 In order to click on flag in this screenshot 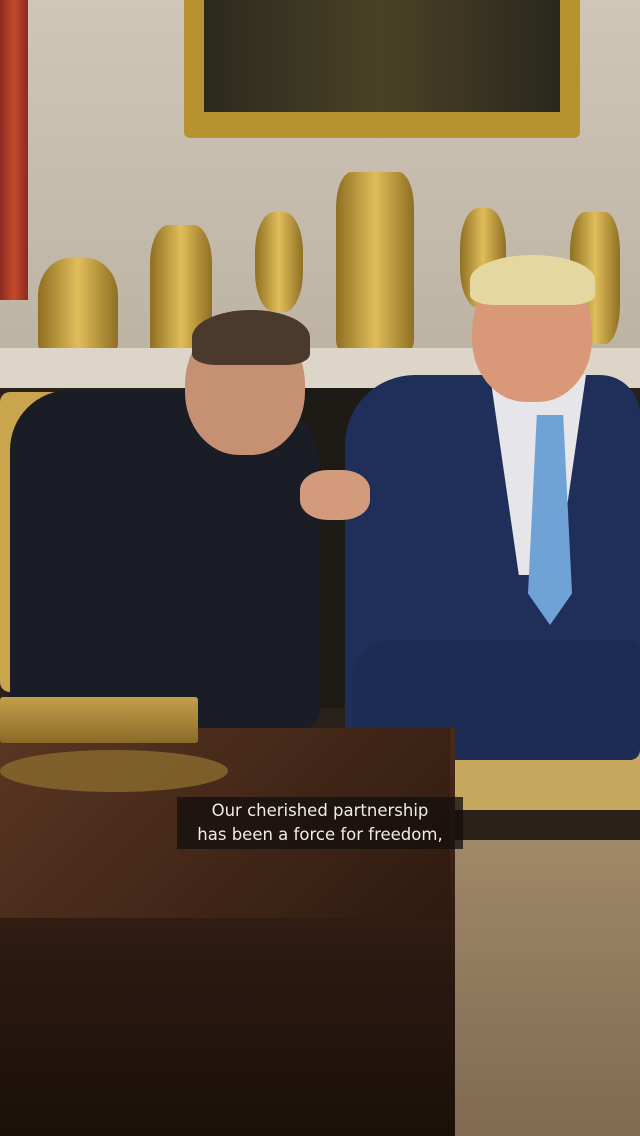, I will do `click(14, 150)`.